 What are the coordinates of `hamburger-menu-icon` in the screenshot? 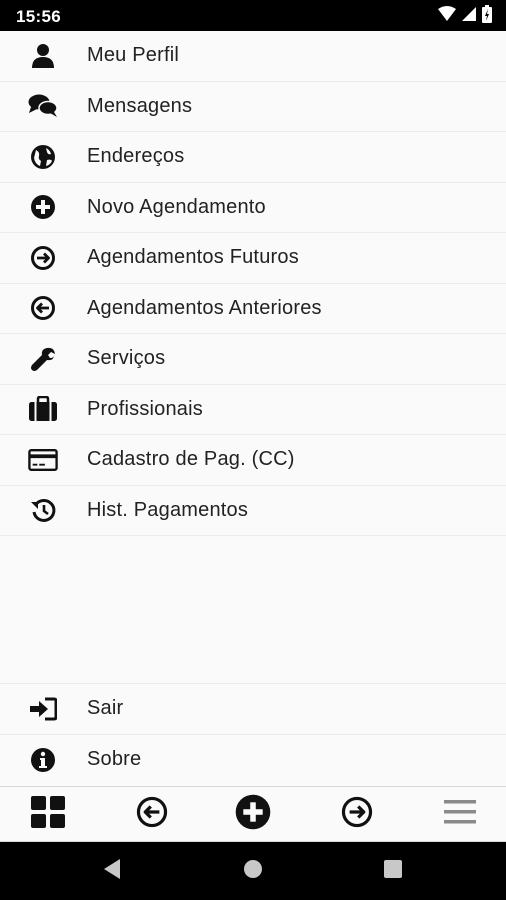 It's located at (460, 814).